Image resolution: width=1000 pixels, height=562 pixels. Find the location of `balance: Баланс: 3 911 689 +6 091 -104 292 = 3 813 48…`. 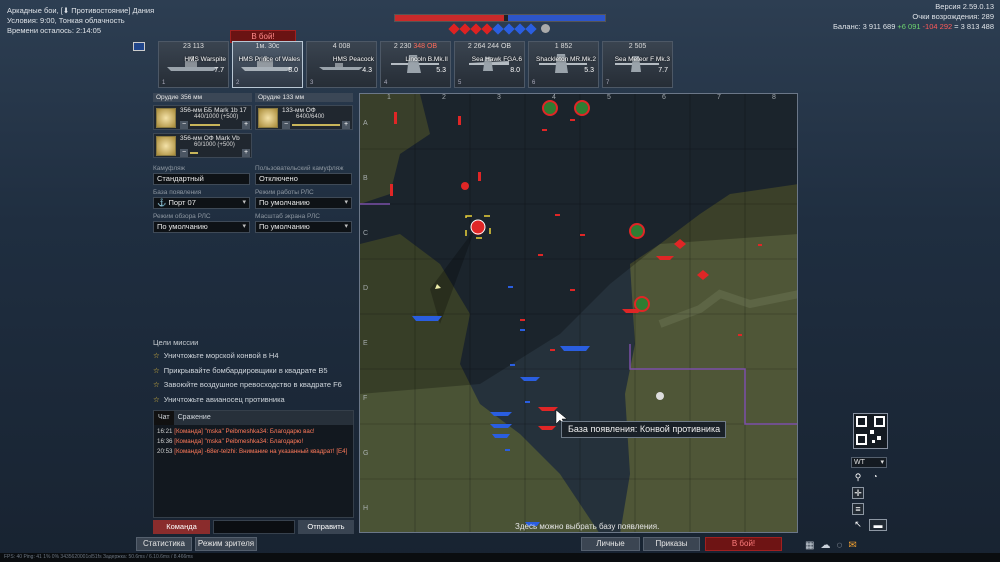

balance: Баланс: 3 911 689 +6 091 -104 292 = 3 813 48… is located at coordinates (913, 26).